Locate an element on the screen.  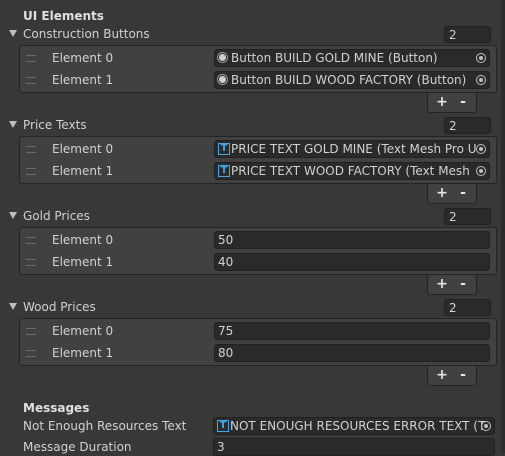
gold-price-field: 40 is located at coordinates (352, 262).